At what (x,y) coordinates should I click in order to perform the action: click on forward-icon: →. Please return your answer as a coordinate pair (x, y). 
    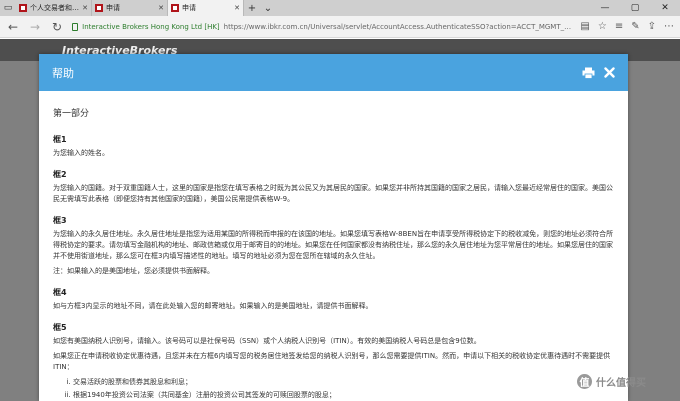
    Looking at the image, I should click on (35, 27).